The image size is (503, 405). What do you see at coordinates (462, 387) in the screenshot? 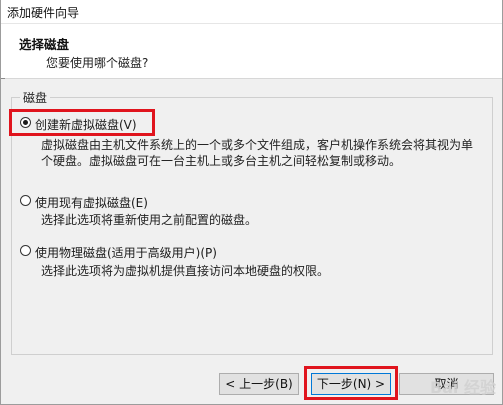
I see `watermark-logo: Bai 经验` at bounding box center [462, 387].